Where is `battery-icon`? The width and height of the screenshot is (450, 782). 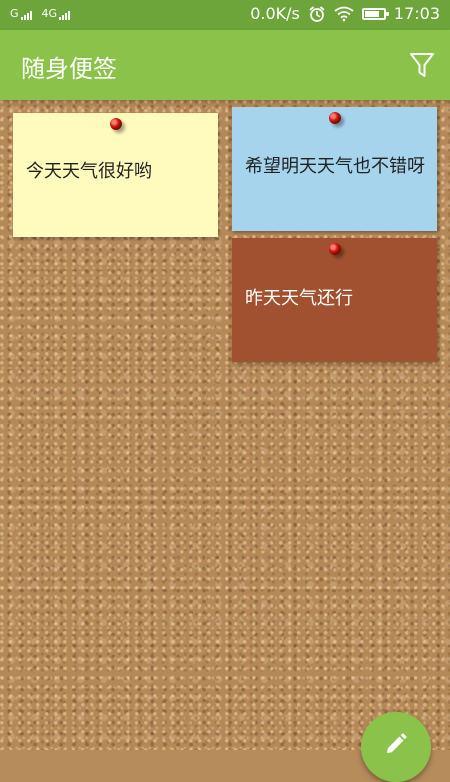
battery-icon is located at coordinates (375, 13).